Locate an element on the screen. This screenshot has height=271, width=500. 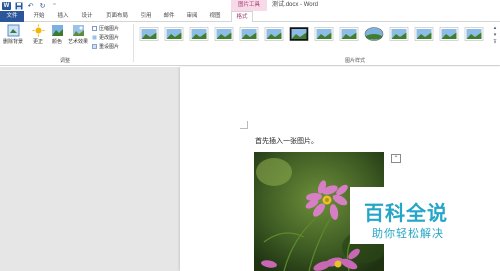
picture-styles-group-label: 图片样式 is located at coordinates (354, 61).